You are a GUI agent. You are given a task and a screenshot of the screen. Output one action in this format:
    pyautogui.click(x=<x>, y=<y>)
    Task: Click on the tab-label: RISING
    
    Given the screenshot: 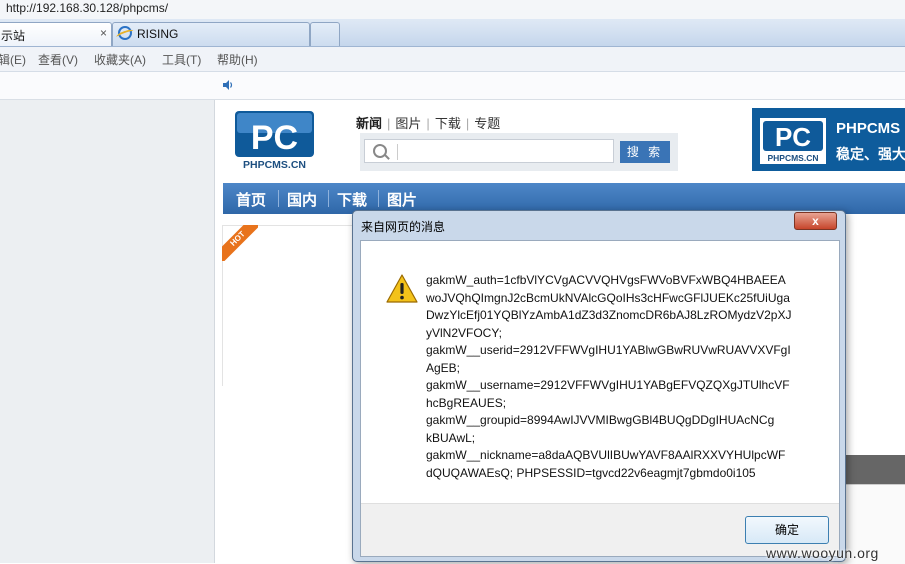 What is the action you would take?
    pyautogui.click(x=158, y=34)
    